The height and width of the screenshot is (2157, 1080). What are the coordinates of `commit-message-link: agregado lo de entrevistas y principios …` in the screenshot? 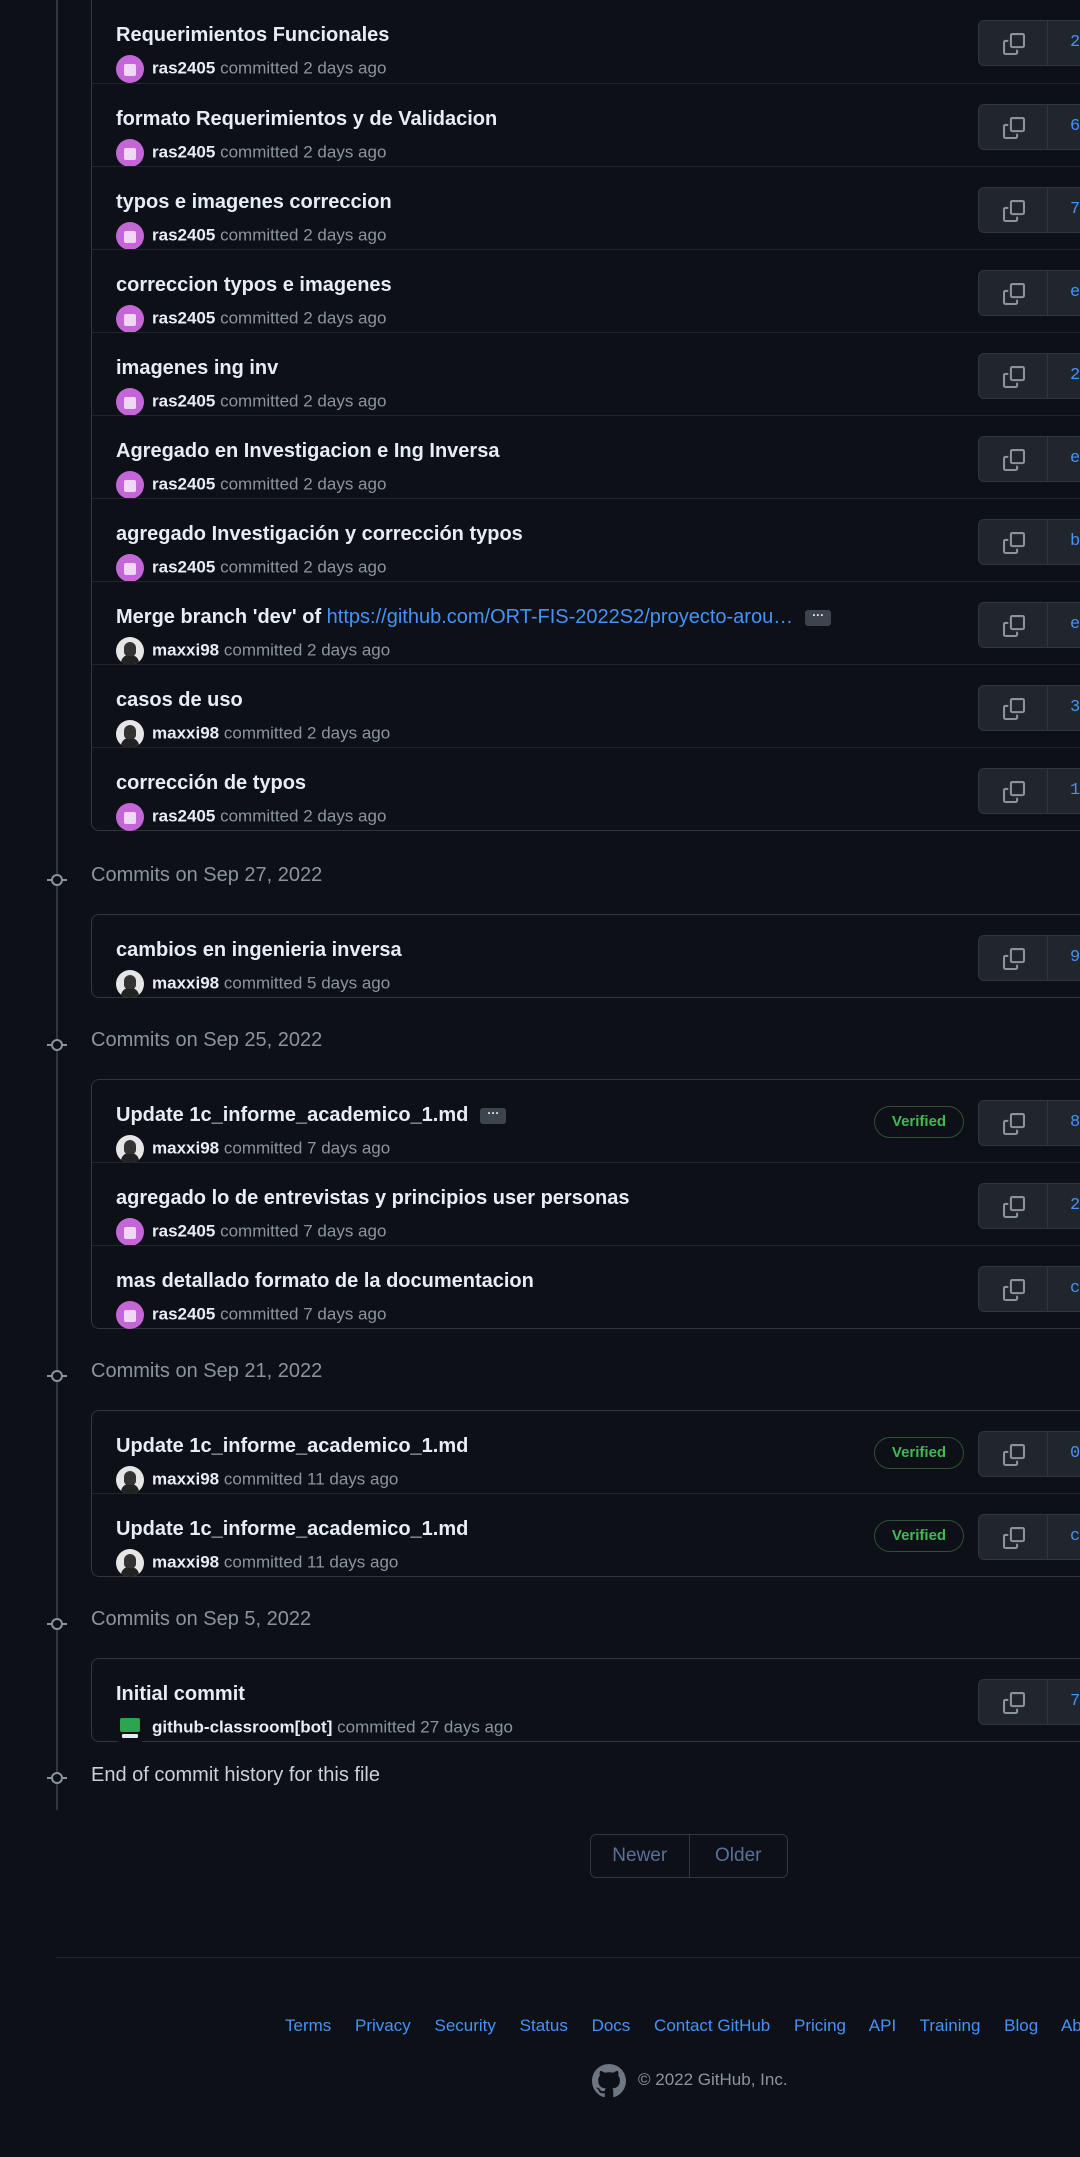 It's located at (373, 1198).